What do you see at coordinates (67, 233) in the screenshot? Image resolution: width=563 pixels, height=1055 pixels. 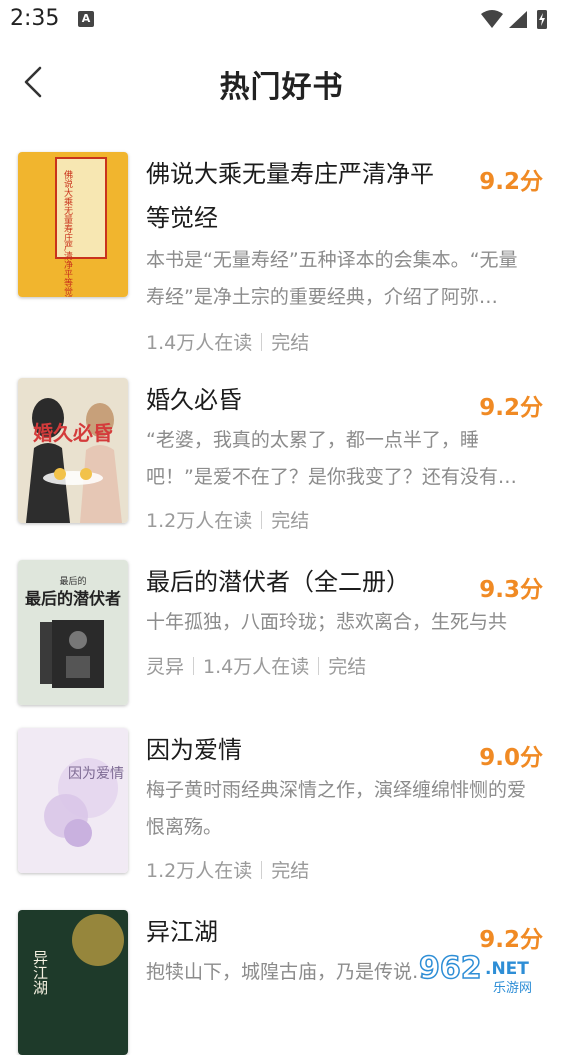 I see `cover-title-text: 佛说大乘无量寿庄严清净平等觉经` at bounding box center [67, 233].